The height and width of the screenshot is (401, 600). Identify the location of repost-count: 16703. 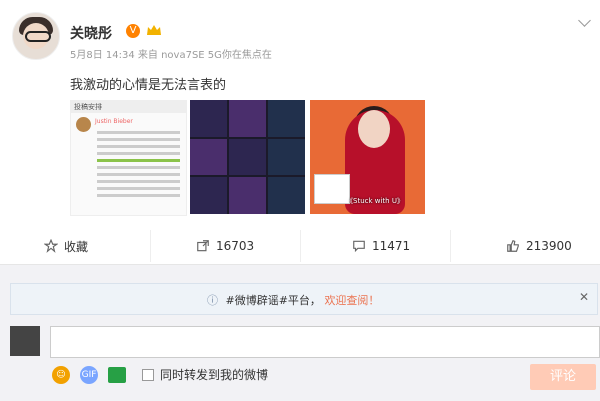
(235, 246).